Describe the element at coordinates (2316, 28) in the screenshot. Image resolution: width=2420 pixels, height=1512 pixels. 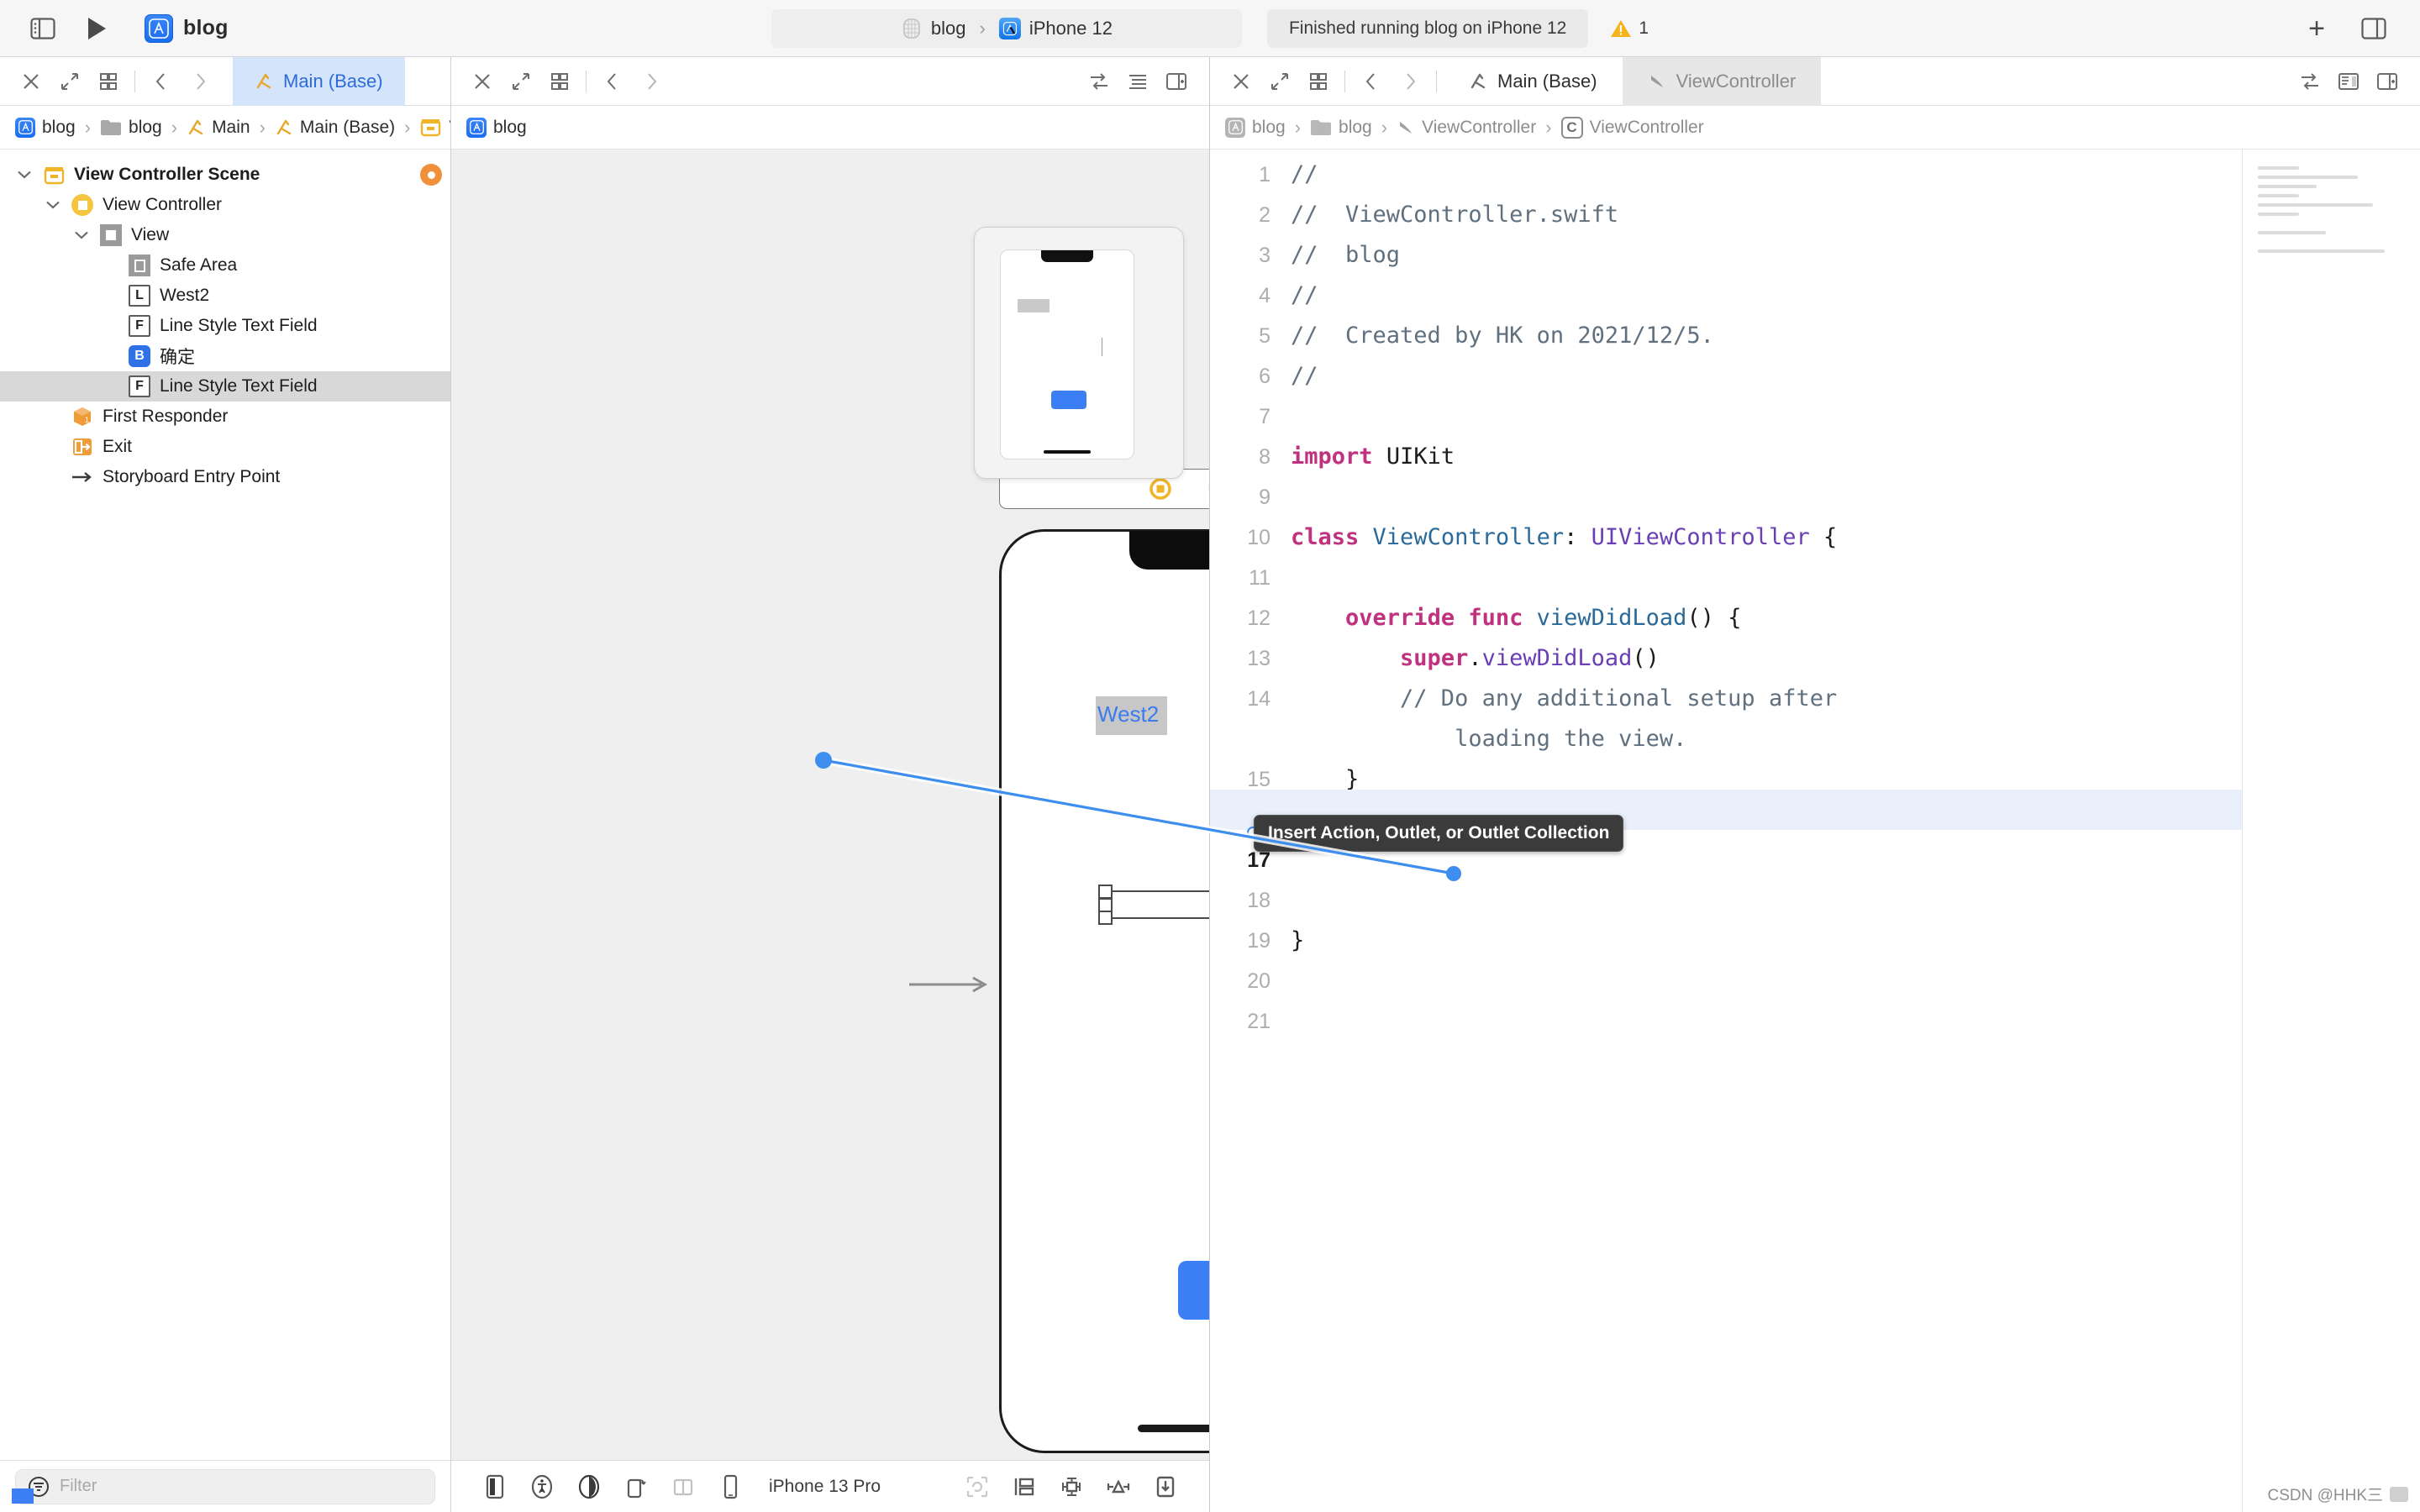
I see `add-library-button: +` at that location.